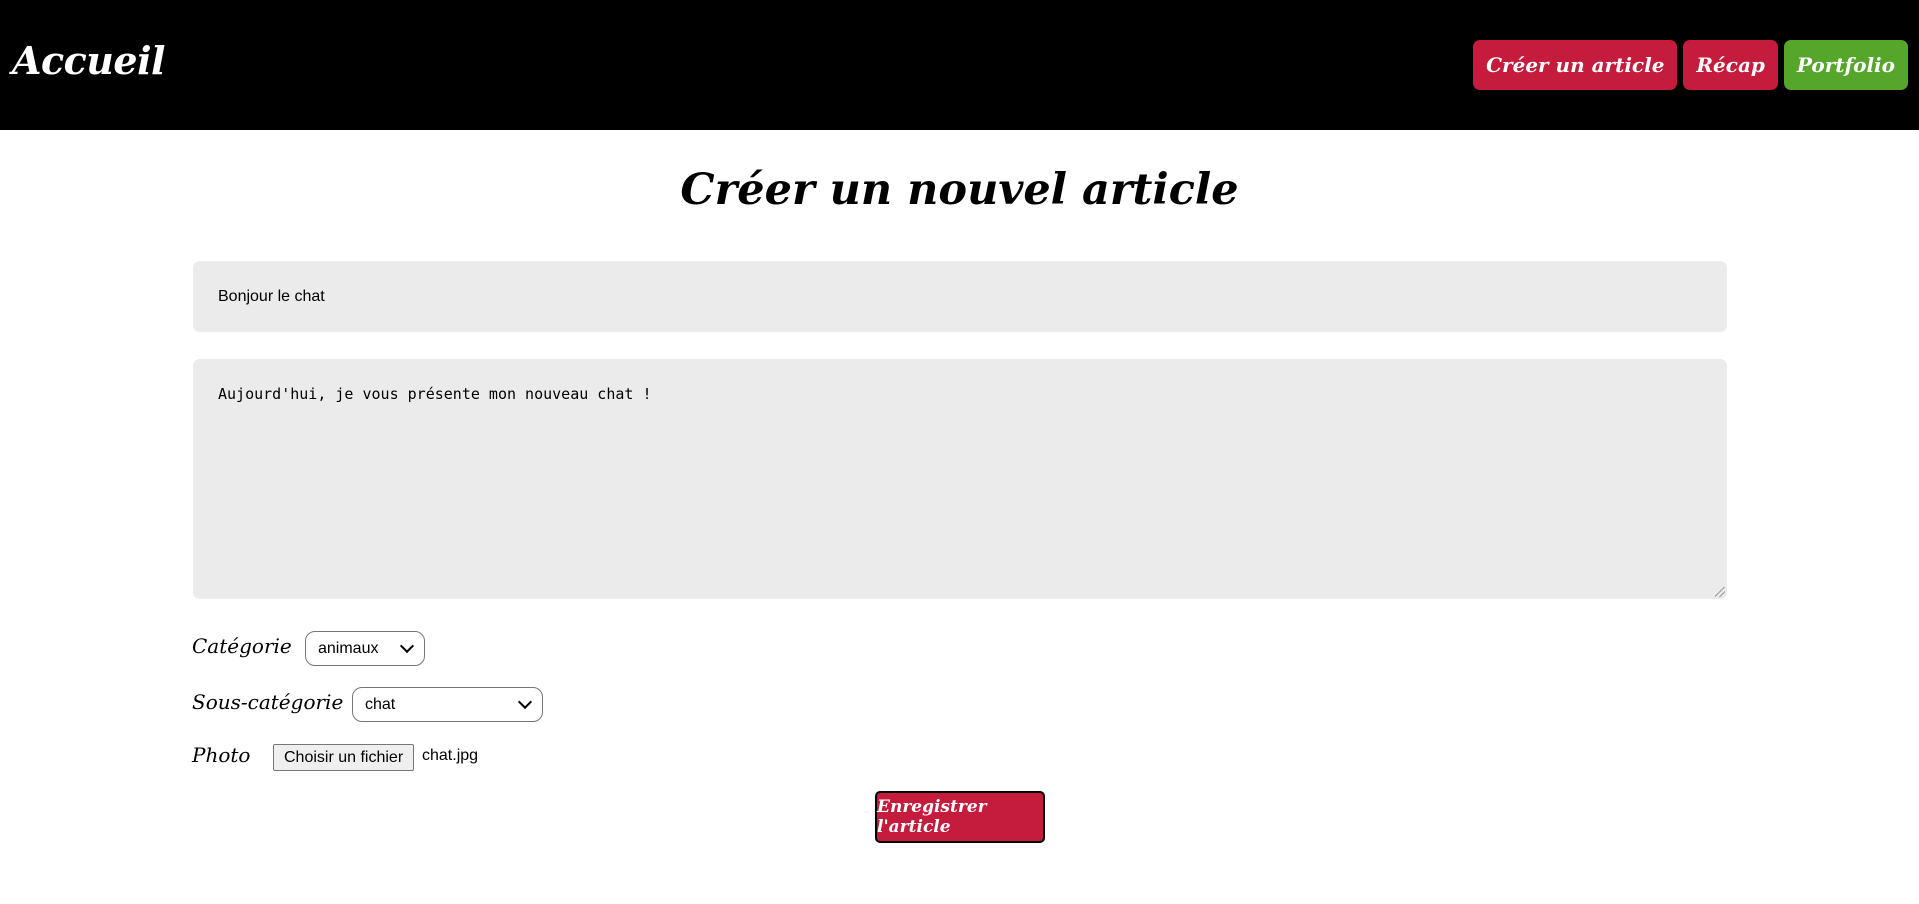 The image size is (1919, 904). Describe the element at coordinates (1720, 592) in the screenshot. I see `resize-handle-icon` at that location.